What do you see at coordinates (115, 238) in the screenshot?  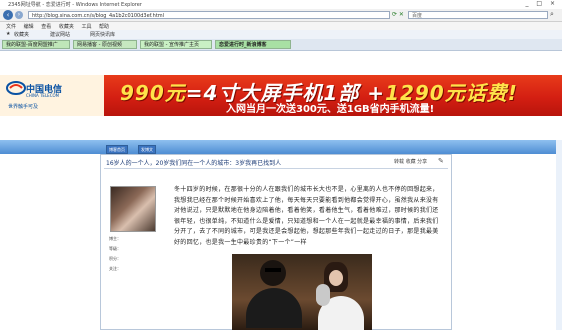 I see `blogger-label: 博主：` at bounding box center [115, 238].